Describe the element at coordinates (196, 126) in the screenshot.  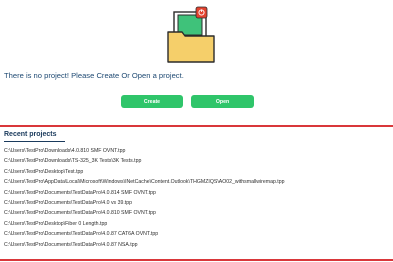
I see `section-divider-top` at that location.